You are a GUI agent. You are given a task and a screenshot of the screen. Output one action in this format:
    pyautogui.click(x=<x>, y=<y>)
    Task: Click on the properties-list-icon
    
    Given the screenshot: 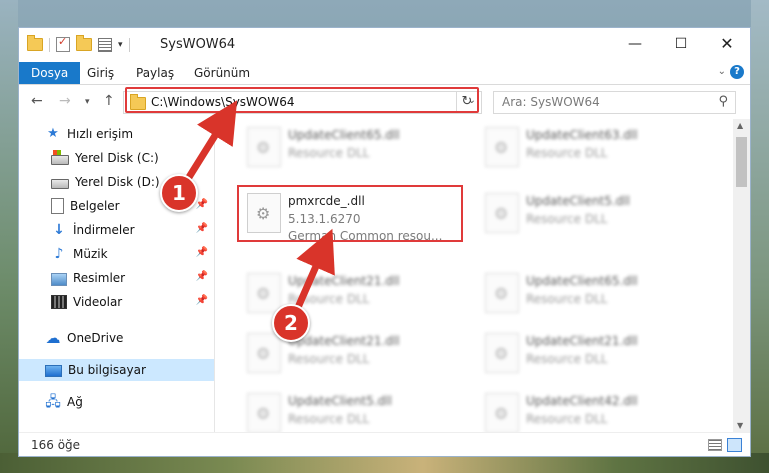 What is the action you would take?
    pyautogui.click(x=105, y=44)
    